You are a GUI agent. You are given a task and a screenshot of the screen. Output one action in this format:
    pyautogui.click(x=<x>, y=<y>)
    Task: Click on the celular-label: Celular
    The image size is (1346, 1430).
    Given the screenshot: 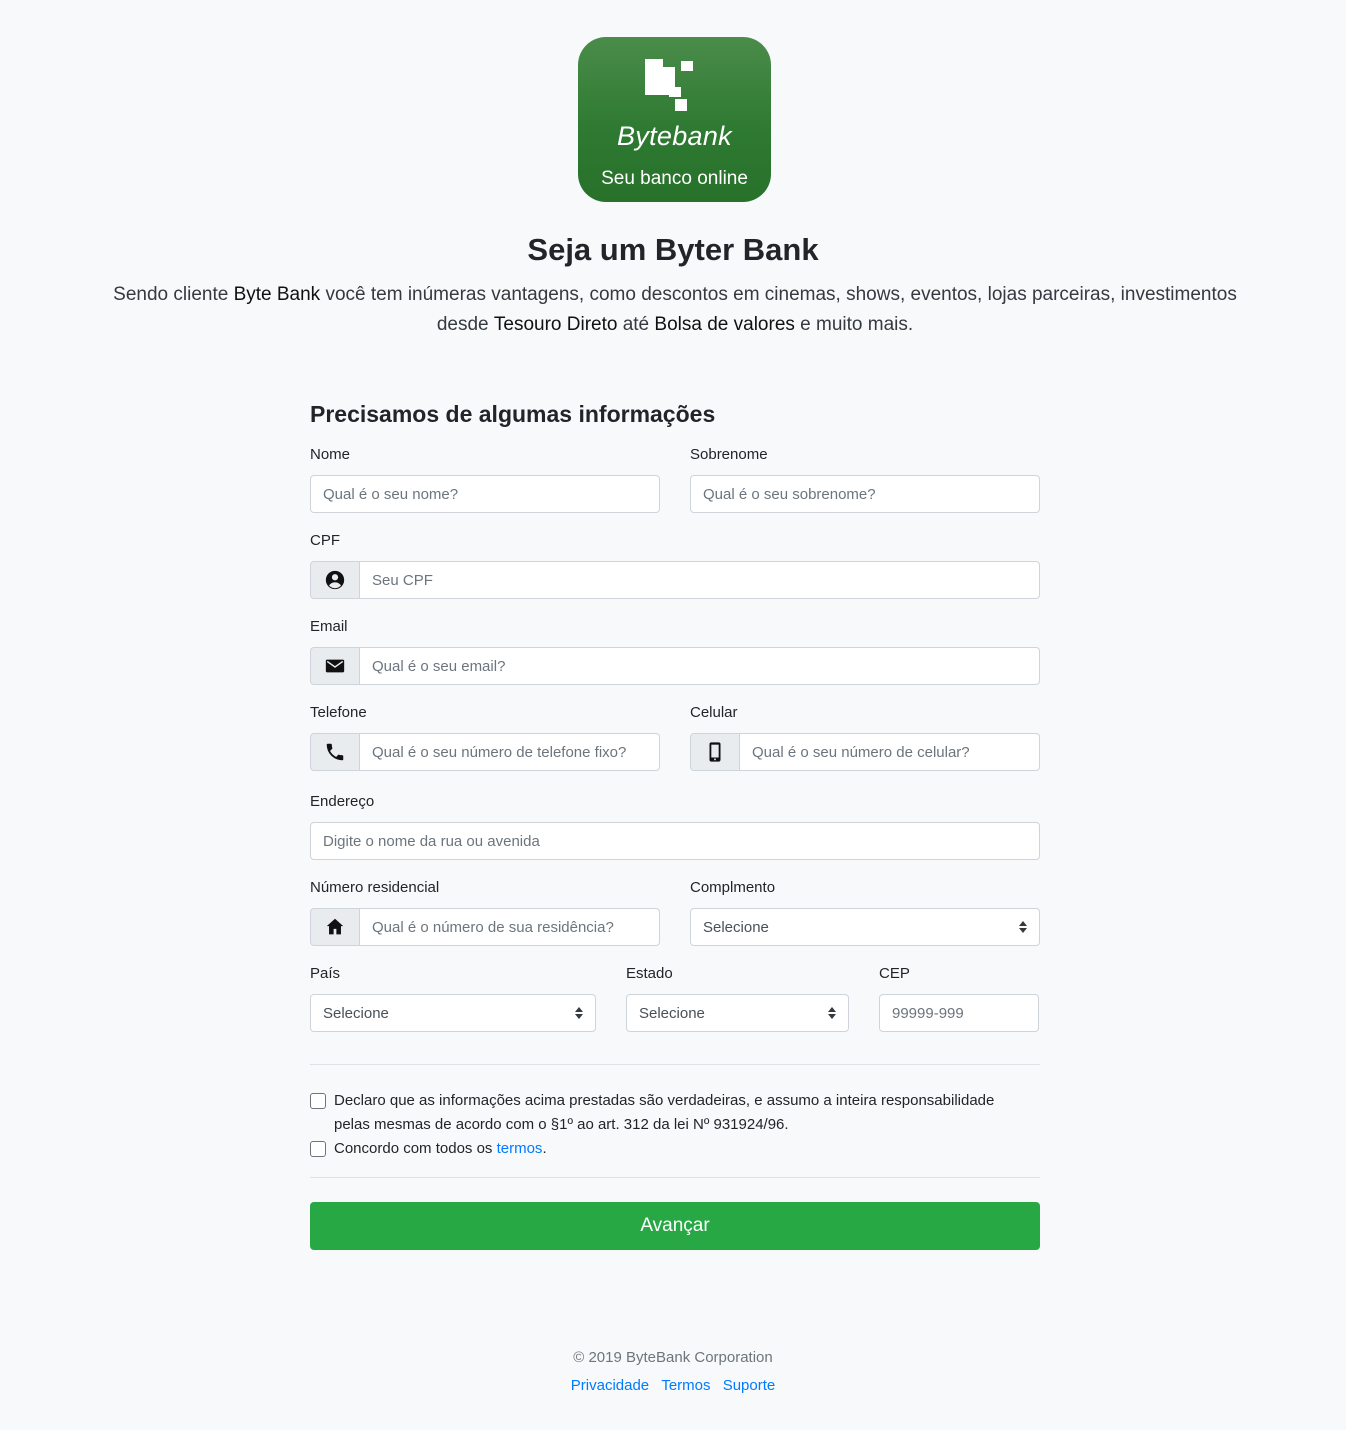 What is the action you would take?
    pyautogui.click(x=714, y=712)
    